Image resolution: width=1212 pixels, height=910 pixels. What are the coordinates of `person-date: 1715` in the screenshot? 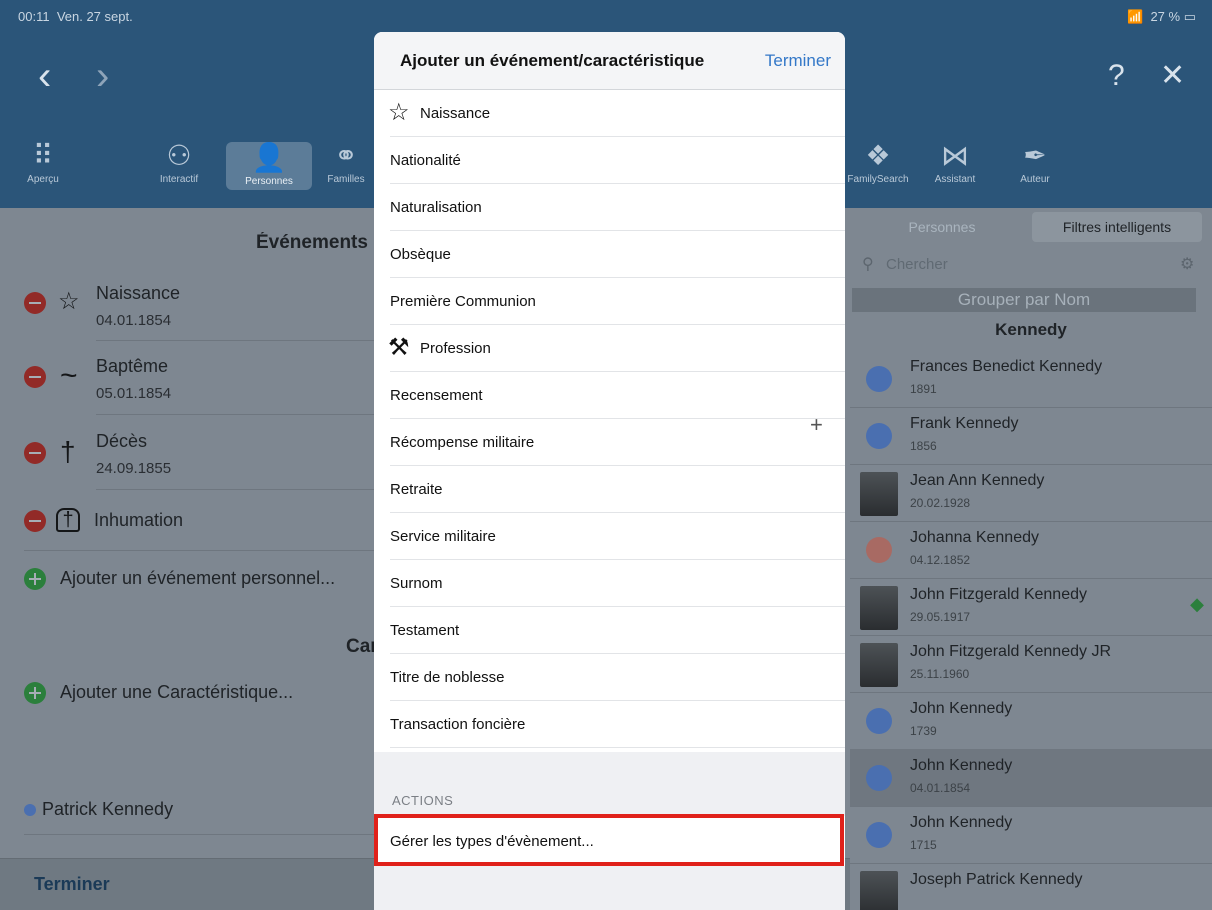 It's located at (923, 845).